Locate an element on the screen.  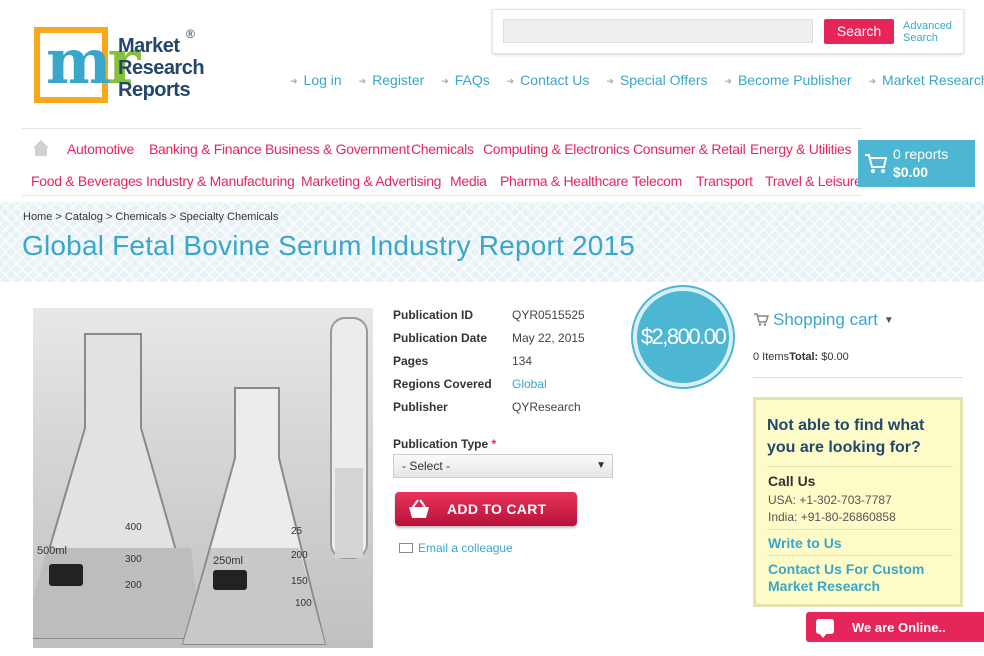
search-button: Search is located at coordinates (859, 31).